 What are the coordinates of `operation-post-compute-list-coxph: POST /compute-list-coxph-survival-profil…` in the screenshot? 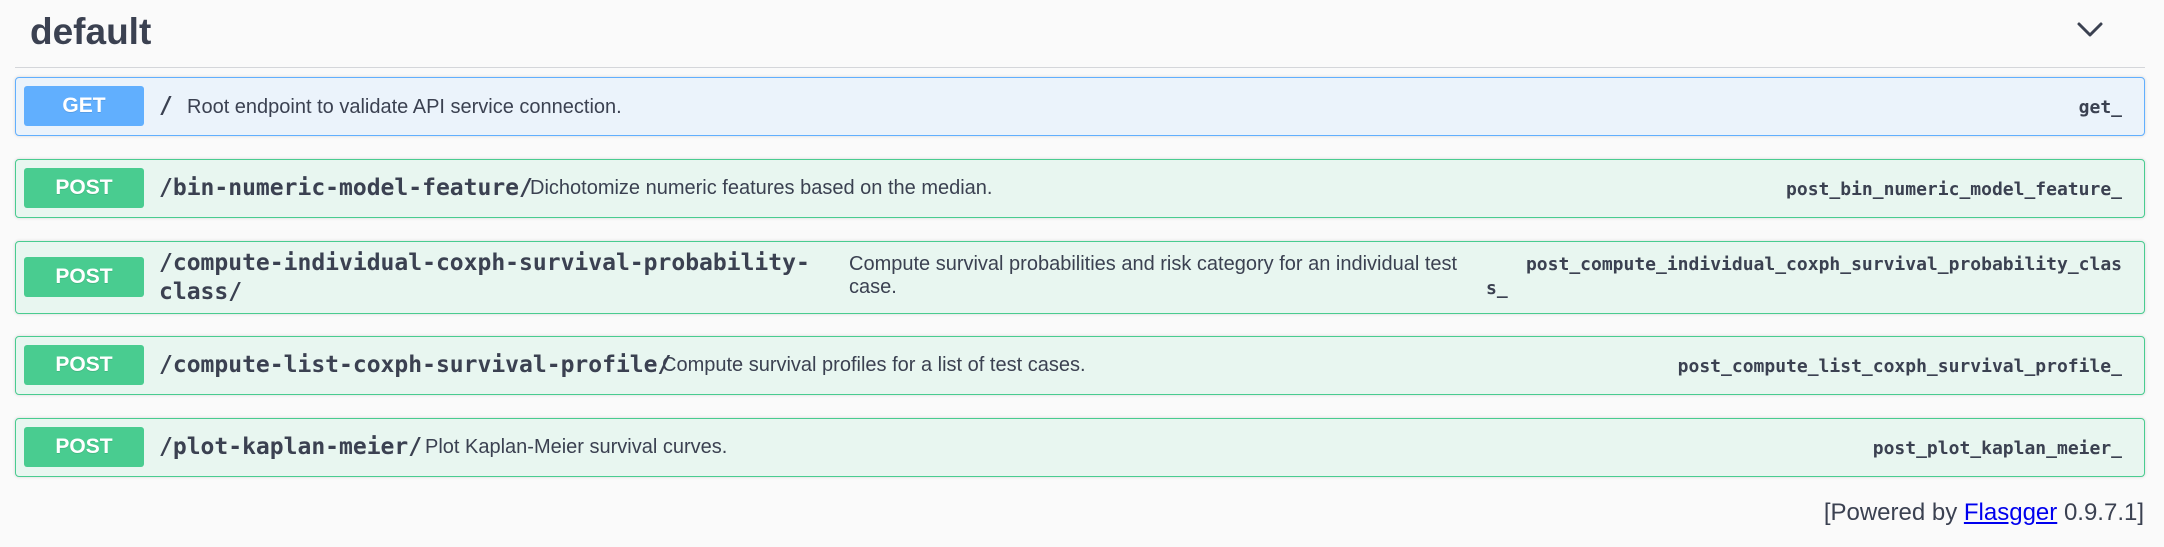 It's located at (1080, 365).